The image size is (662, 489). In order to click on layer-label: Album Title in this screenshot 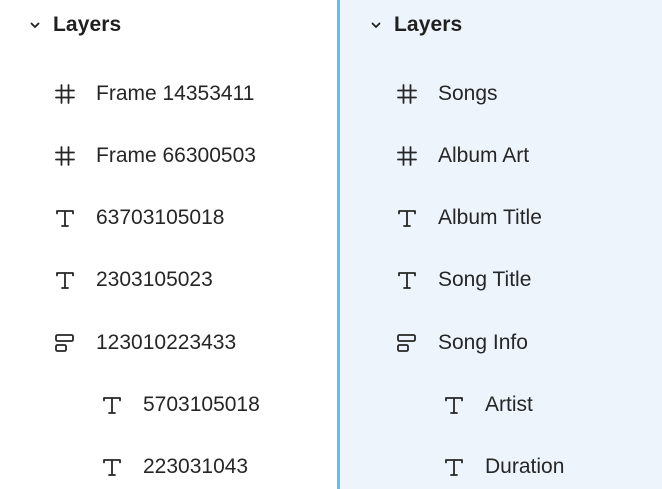, I will do `click(490, 217)`.